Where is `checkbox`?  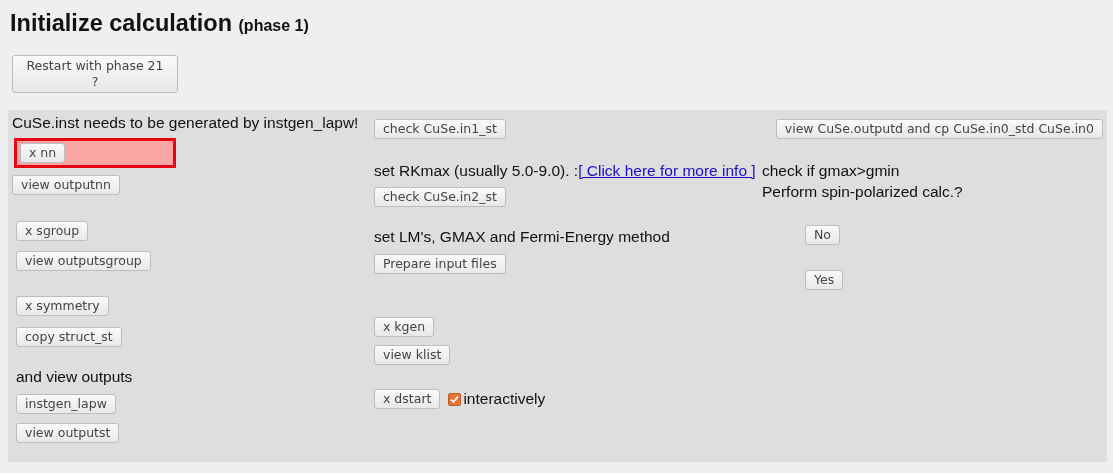 checkbox is located at coordinates (455, 399).